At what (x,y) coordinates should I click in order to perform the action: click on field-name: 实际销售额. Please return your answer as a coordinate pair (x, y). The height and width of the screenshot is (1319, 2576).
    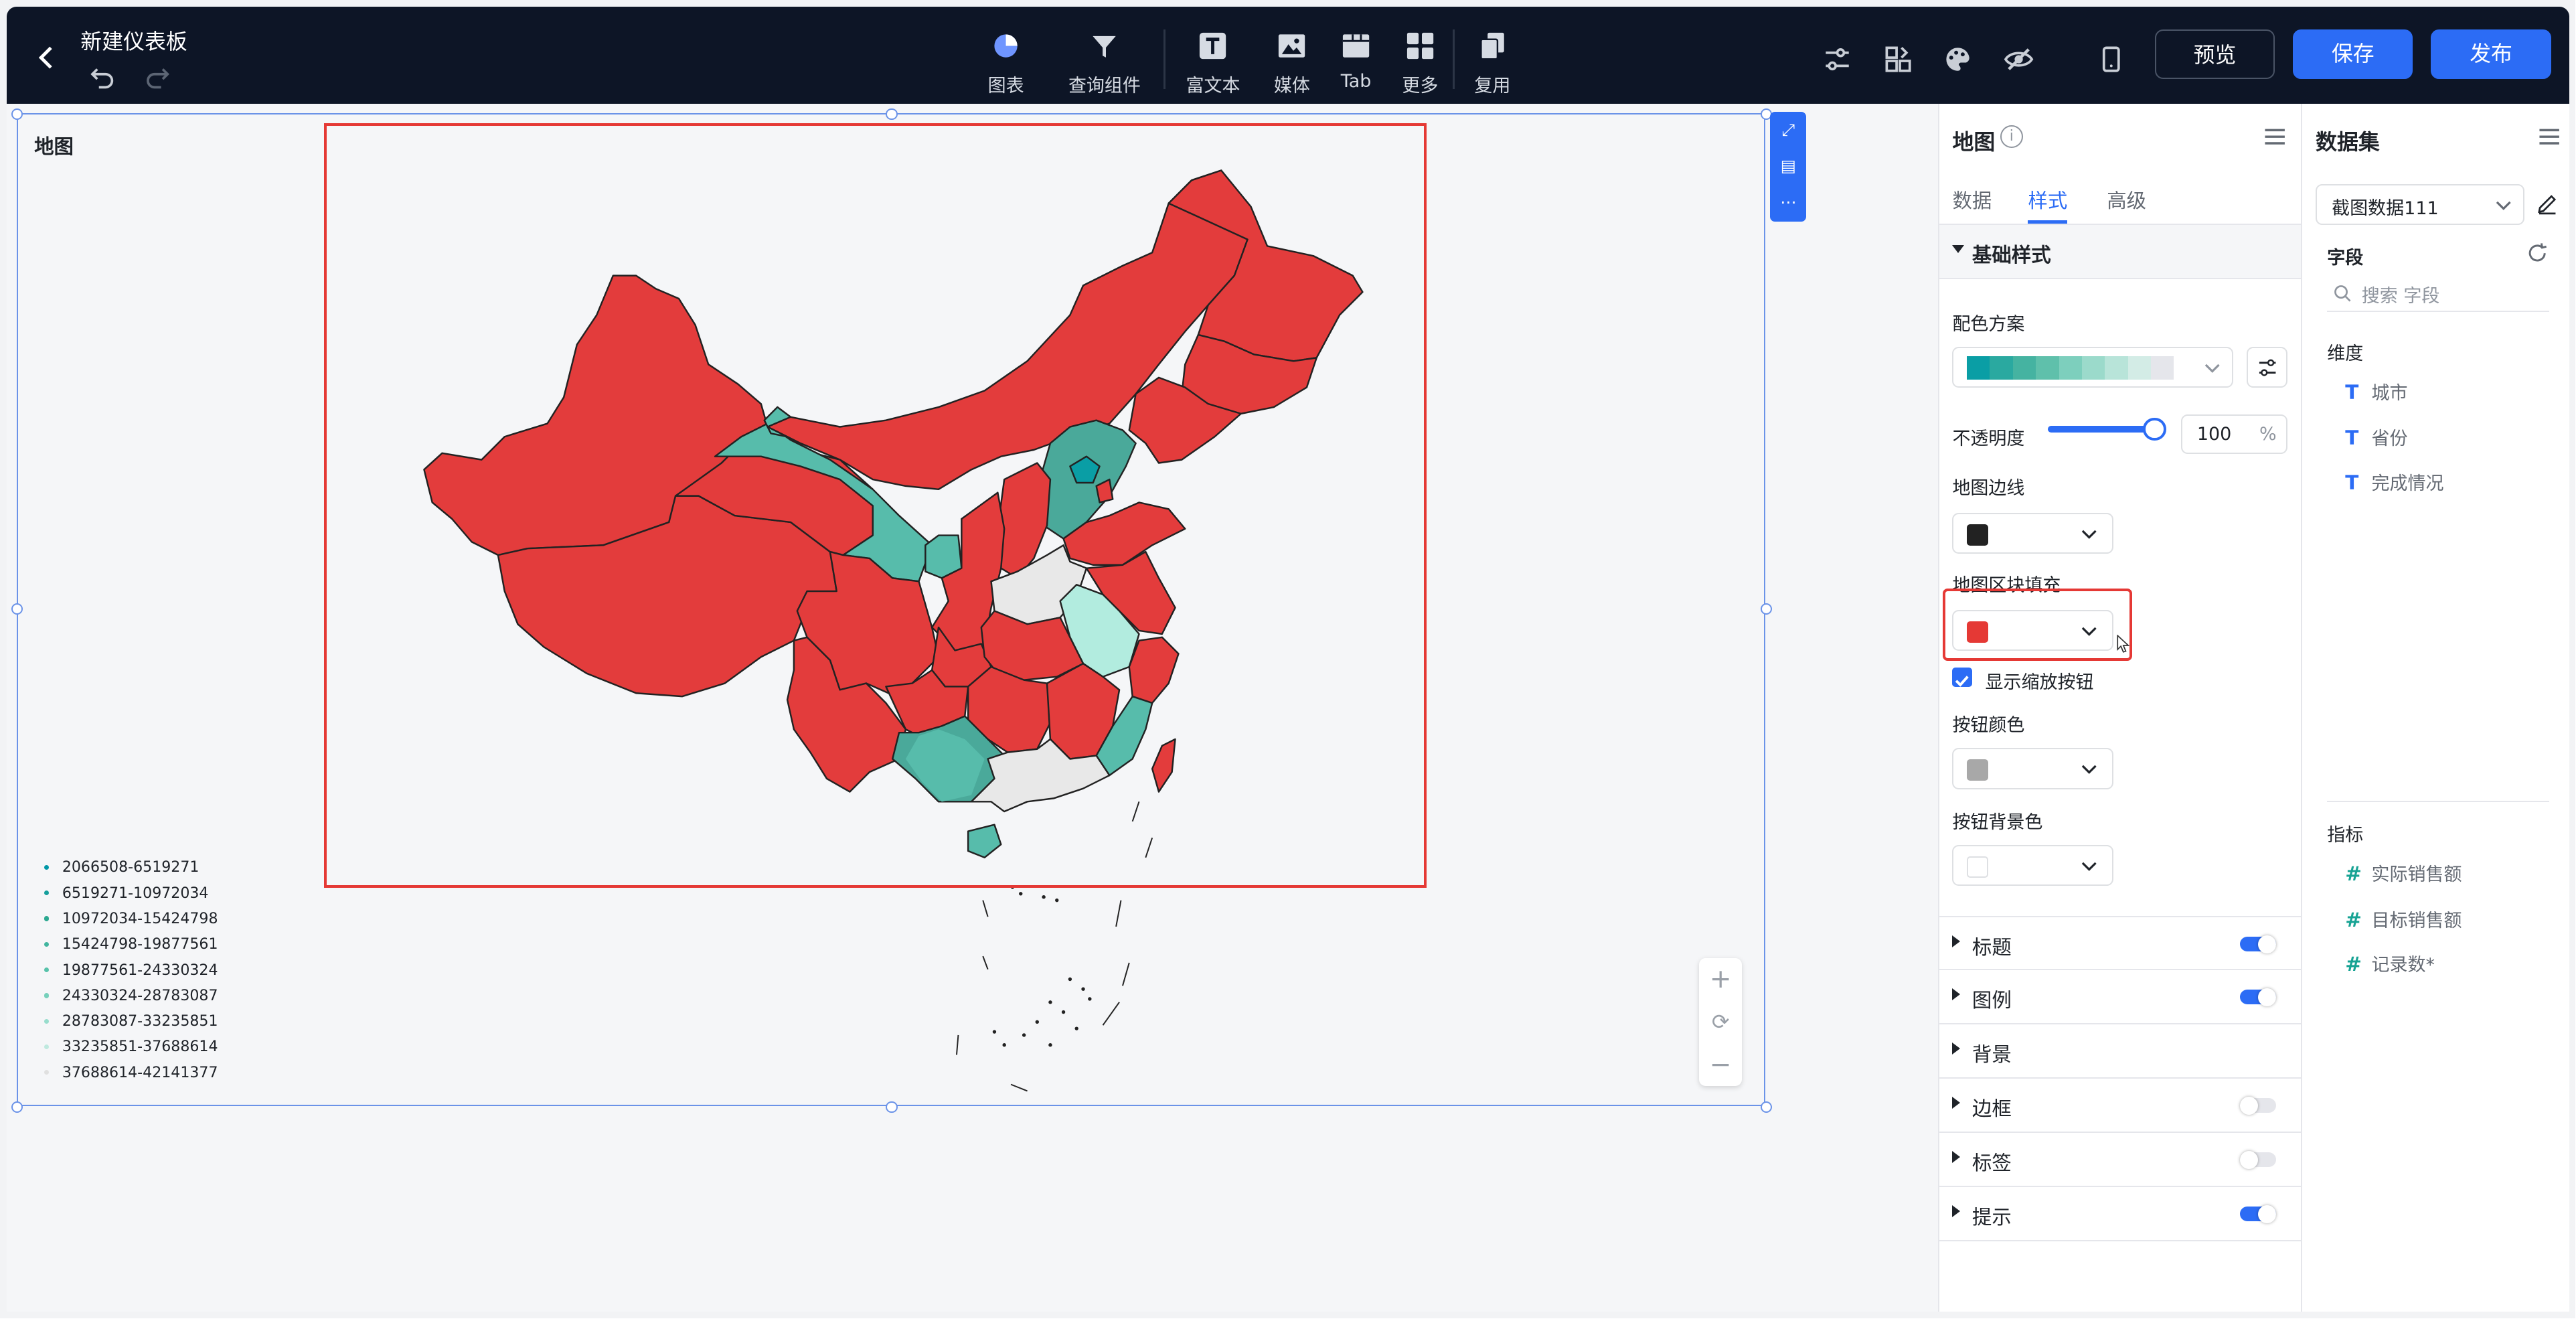
    Looking at the image, I should click on (2417, 875).